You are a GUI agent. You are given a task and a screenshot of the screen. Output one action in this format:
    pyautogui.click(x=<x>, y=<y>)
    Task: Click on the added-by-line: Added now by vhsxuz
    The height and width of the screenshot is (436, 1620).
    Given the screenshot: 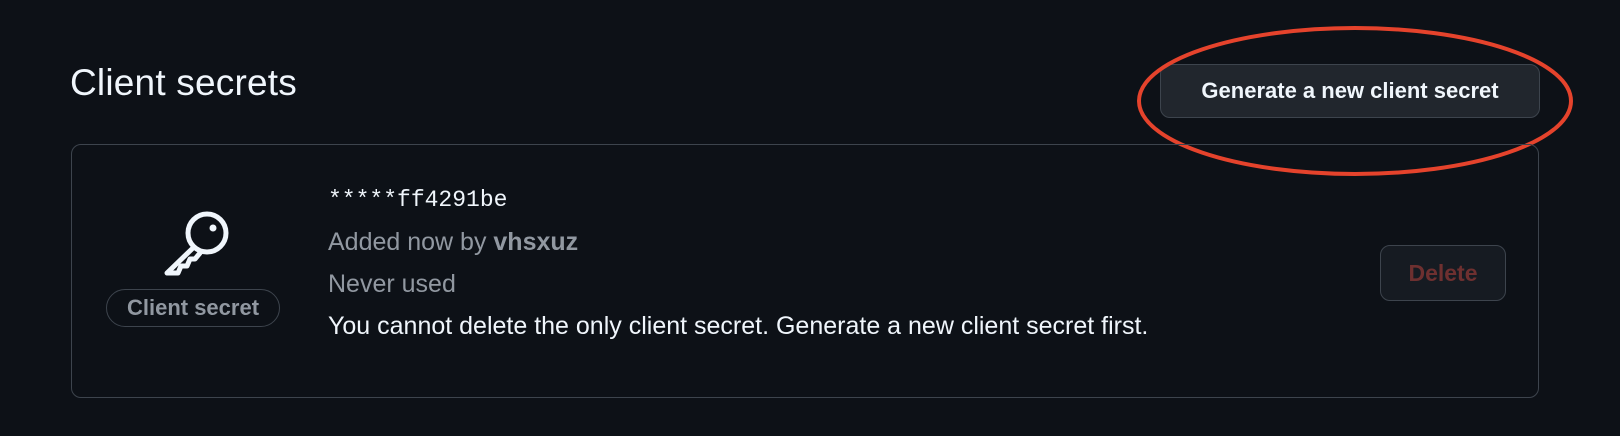 What is the action you would take?
    pyautogui.click(x=738, y=242)
    